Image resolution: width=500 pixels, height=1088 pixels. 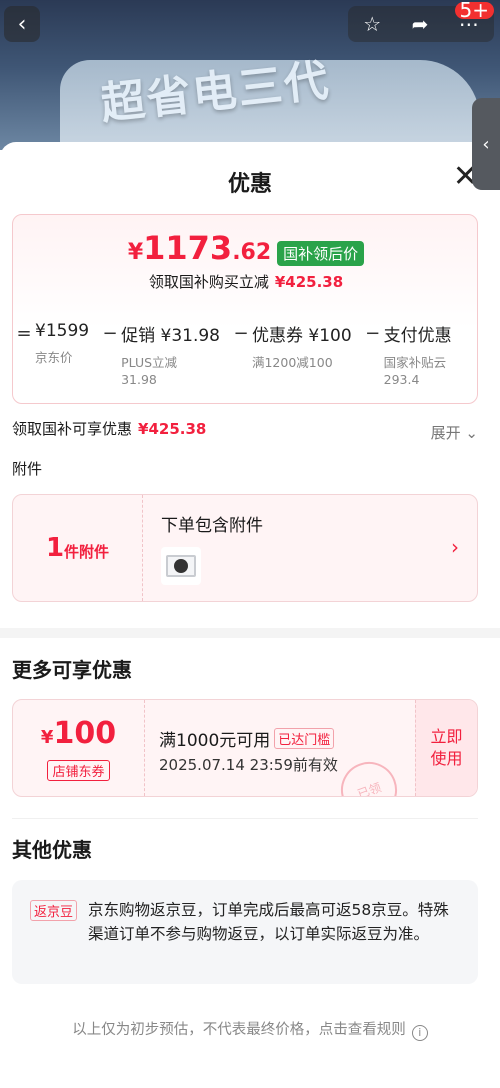 What do you see at coordinates (247, 738) in the screenshot?
I see `coupon-condition: 满1000元可用 已达门槛` at bounding box center [247, 738].